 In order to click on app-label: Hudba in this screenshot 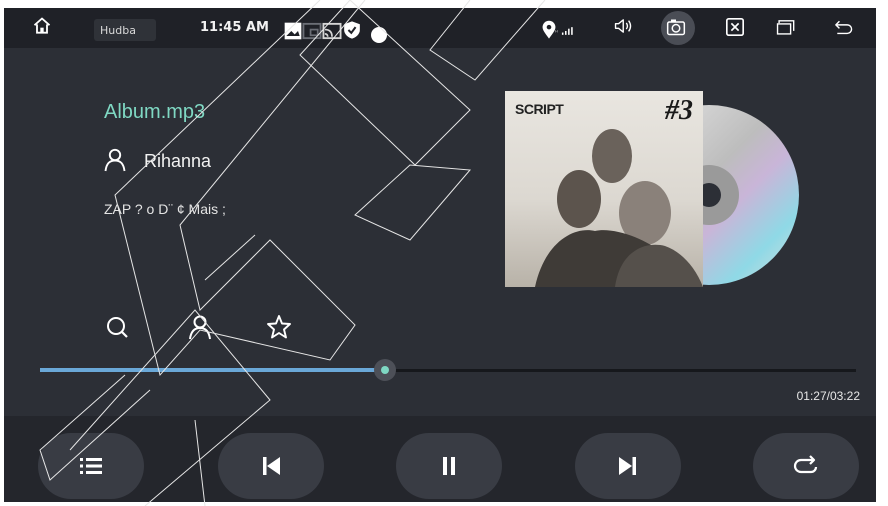, I will do `click(125, 30)`.